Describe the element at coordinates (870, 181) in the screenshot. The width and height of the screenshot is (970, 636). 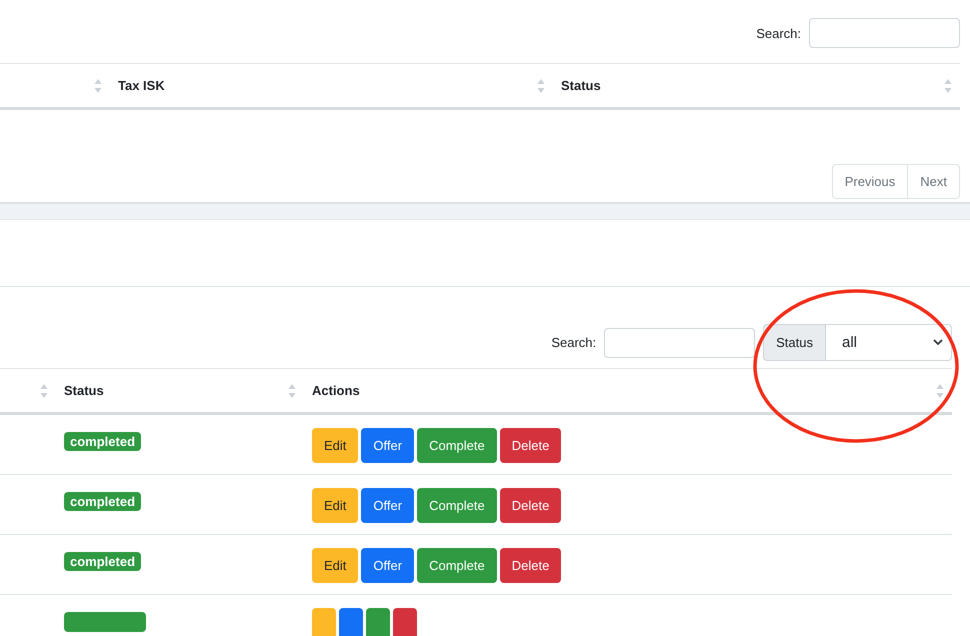
I see `pagination-button: Previous` at that location.